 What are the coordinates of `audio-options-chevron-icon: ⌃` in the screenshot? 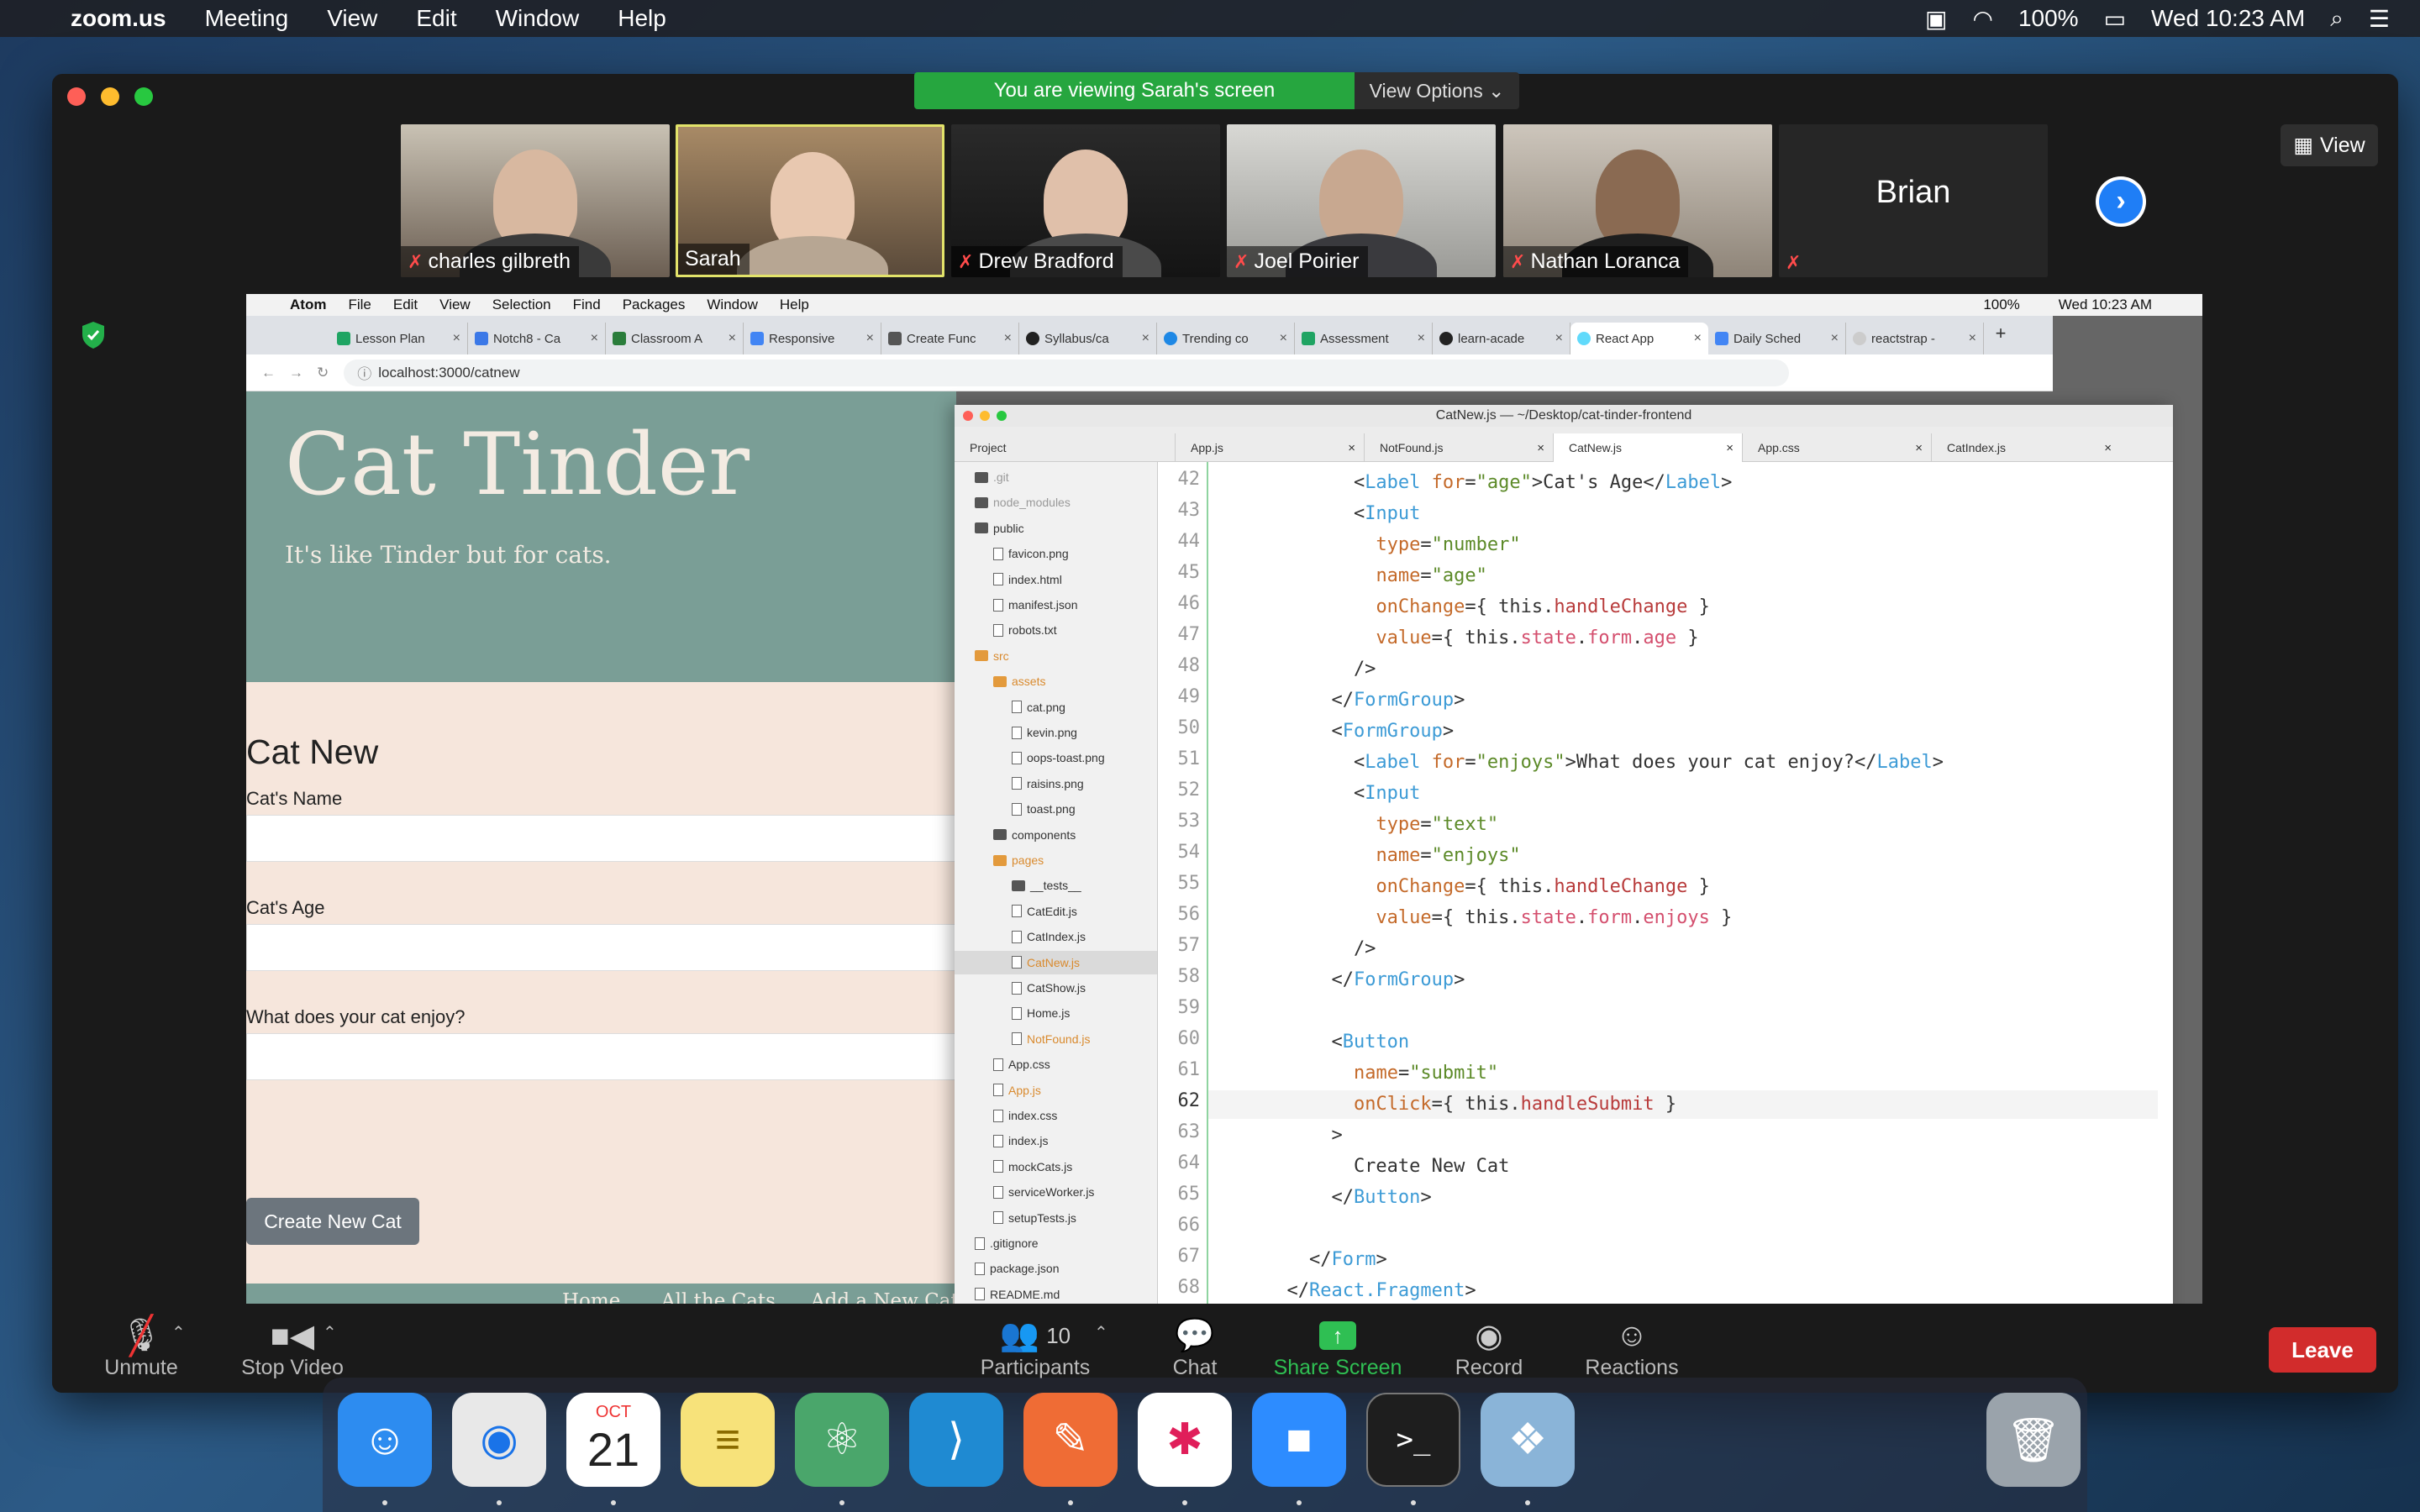 It's located at (178, 1332).